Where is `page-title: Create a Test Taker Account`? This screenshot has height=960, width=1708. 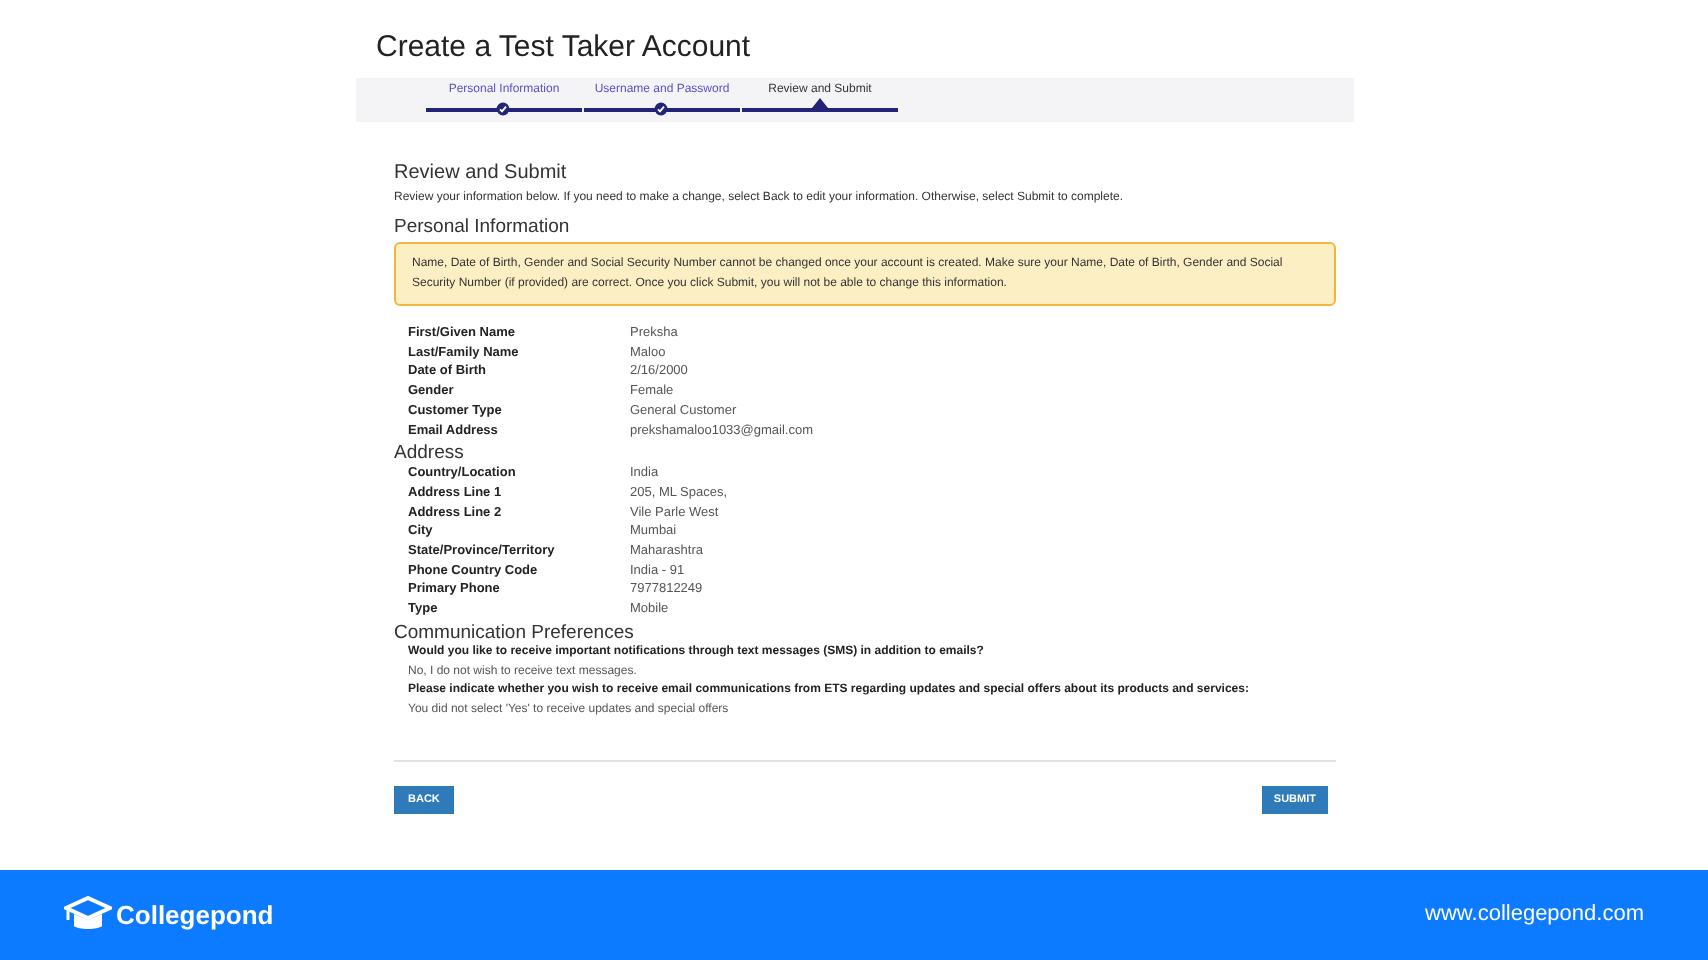
page-title: Create a Test Taker Account is located at coordinates (563, 48).